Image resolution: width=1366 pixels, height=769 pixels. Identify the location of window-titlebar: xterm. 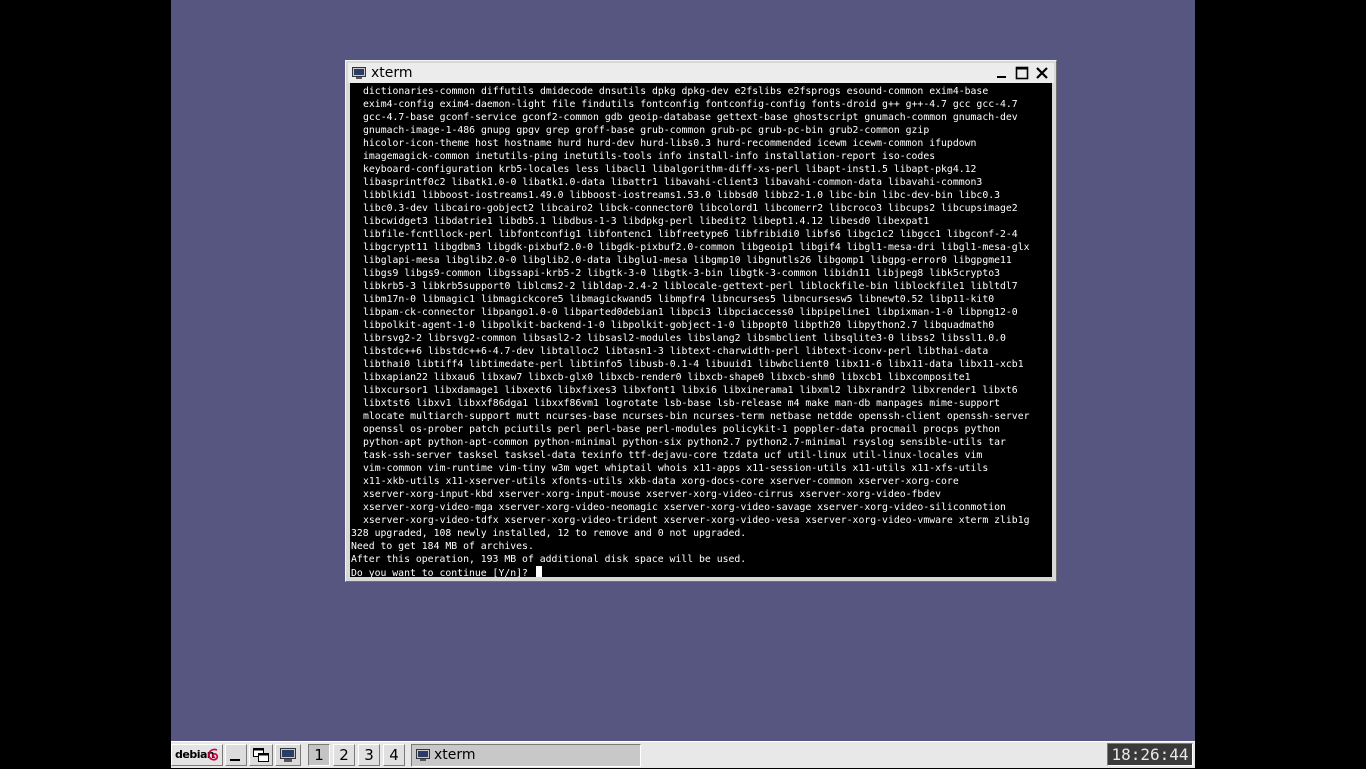
(701, 73).